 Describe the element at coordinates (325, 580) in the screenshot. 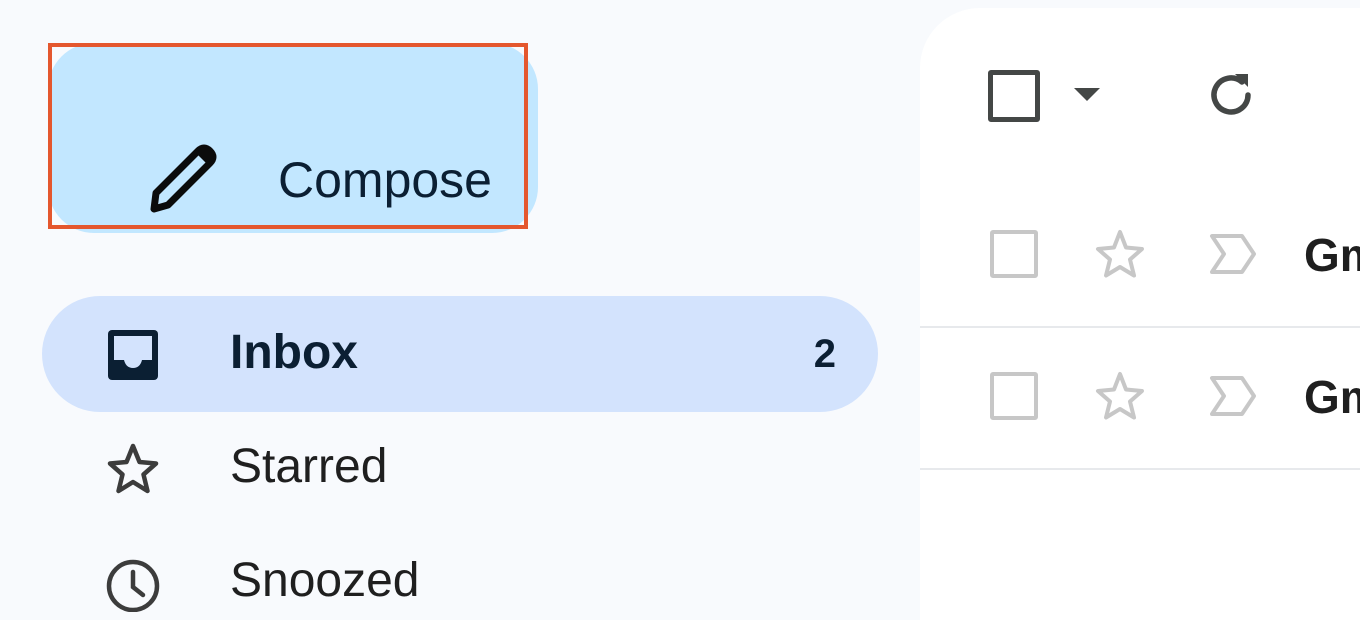

I see `sidebar-item-label: Snoozed` at that location.